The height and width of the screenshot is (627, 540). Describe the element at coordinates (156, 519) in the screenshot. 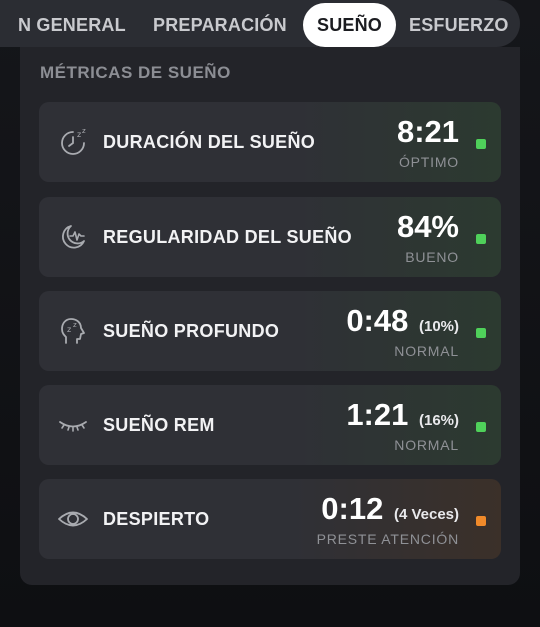

I see `metric-label: DESPIERTO` at that location.